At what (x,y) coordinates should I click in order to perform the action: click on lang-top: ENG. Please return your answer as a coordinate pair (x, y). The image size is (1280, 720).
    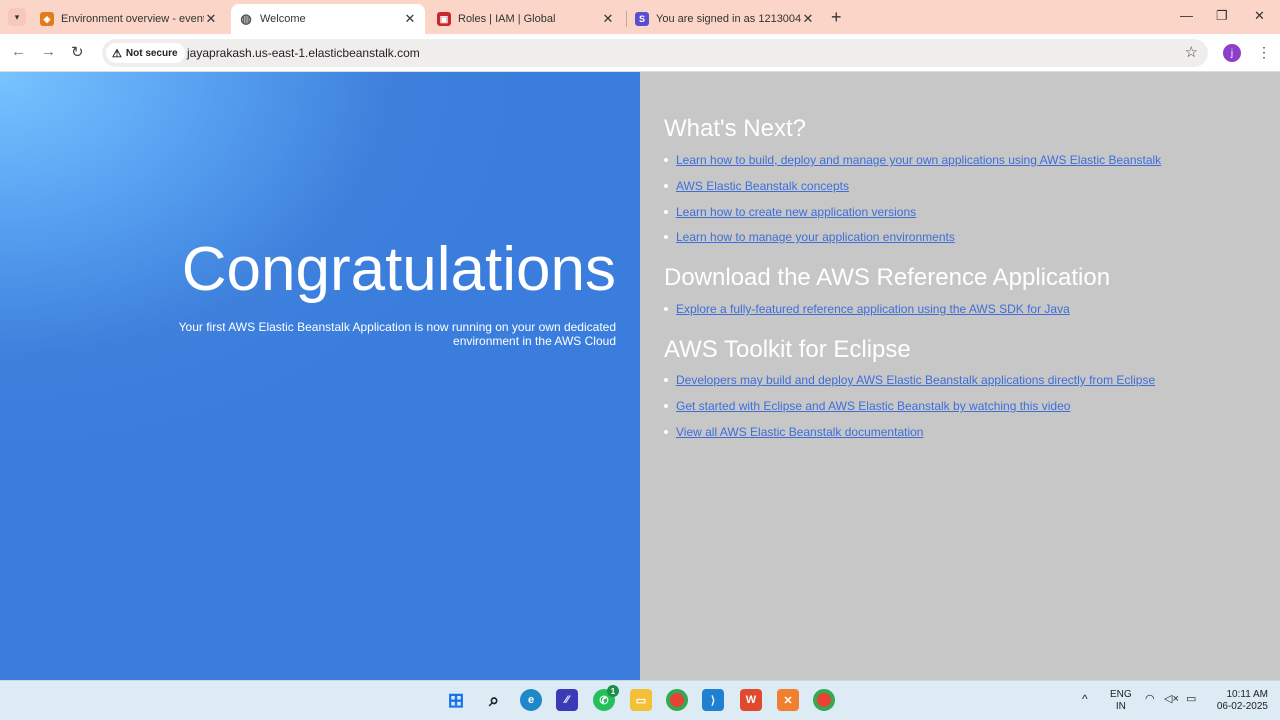
    Looking at the image, I should click on (1121, 694).